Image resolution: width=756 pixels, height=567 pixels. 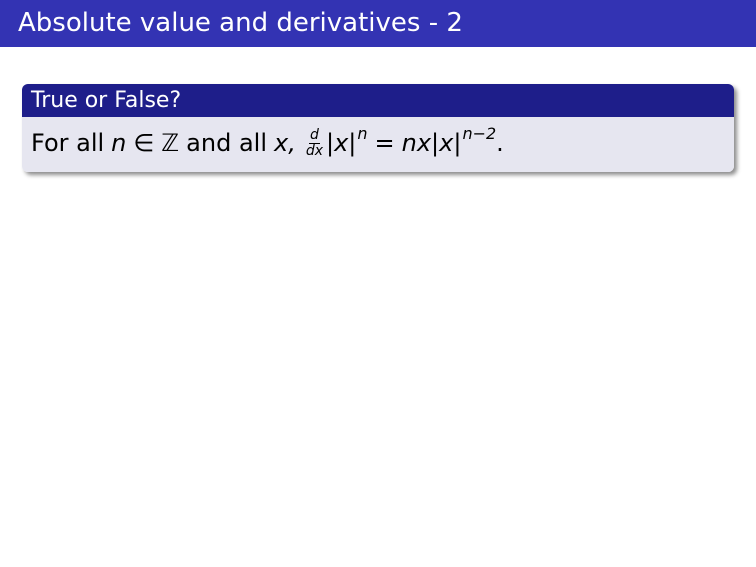 I want to click on variable-x: x,, so click(x=285, y=143).